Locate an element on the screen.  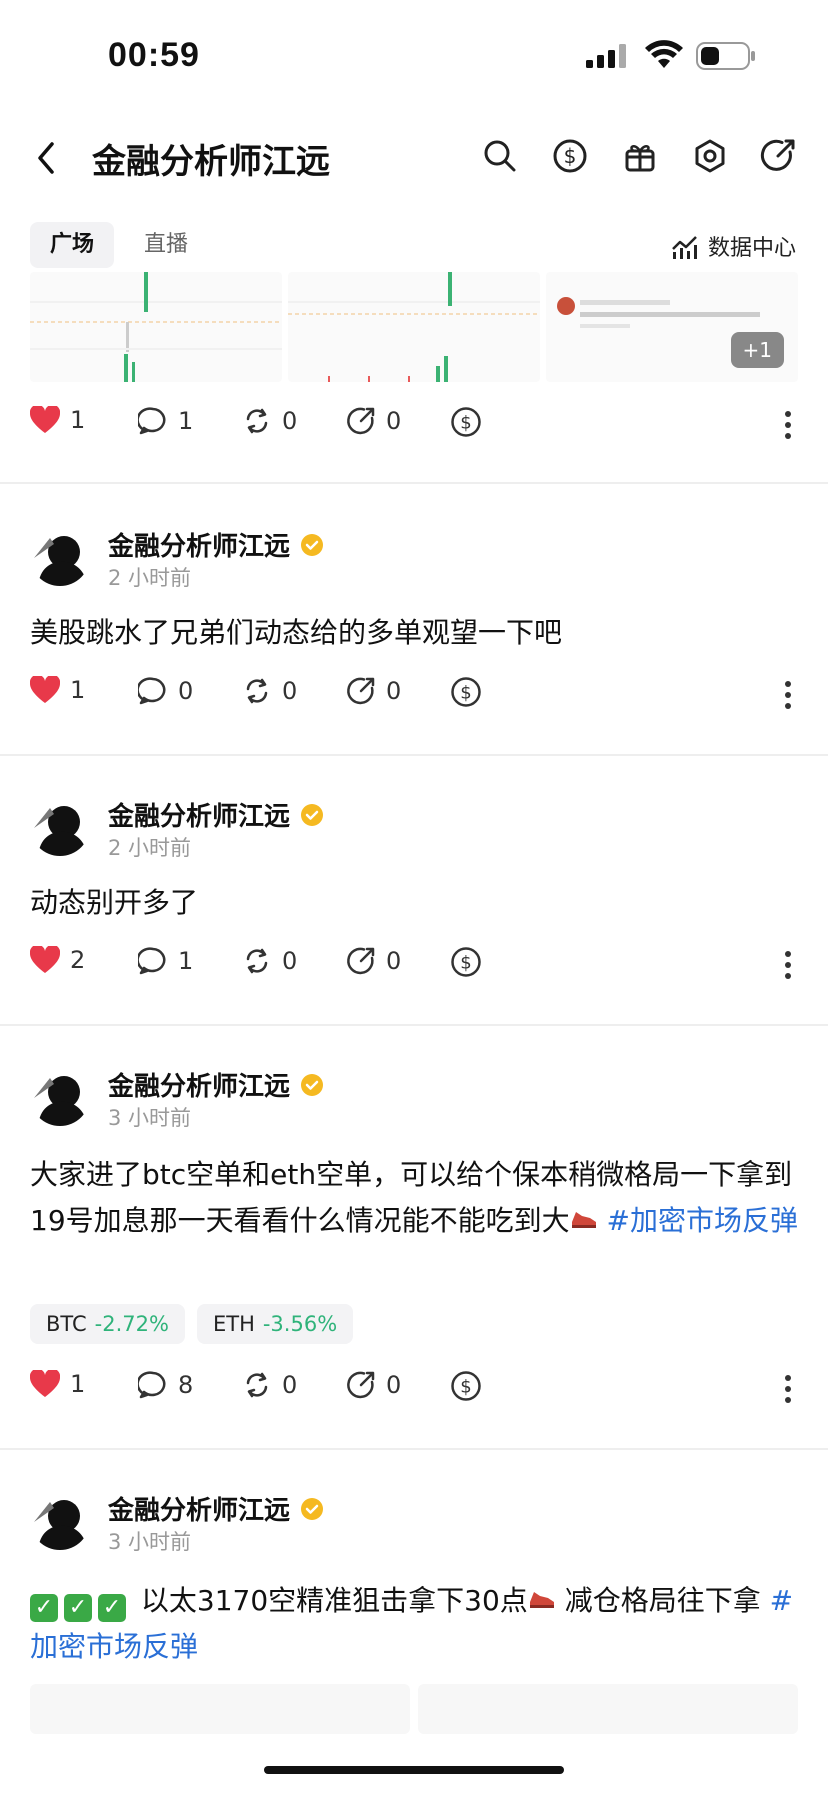
like-button: 2 is located at coordinates (57, 960).